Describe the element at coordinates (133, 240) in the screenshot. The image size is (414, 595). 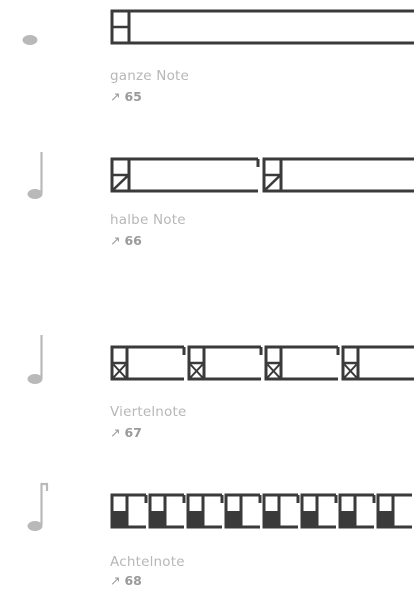
I see `reference-number: 66` at that location.